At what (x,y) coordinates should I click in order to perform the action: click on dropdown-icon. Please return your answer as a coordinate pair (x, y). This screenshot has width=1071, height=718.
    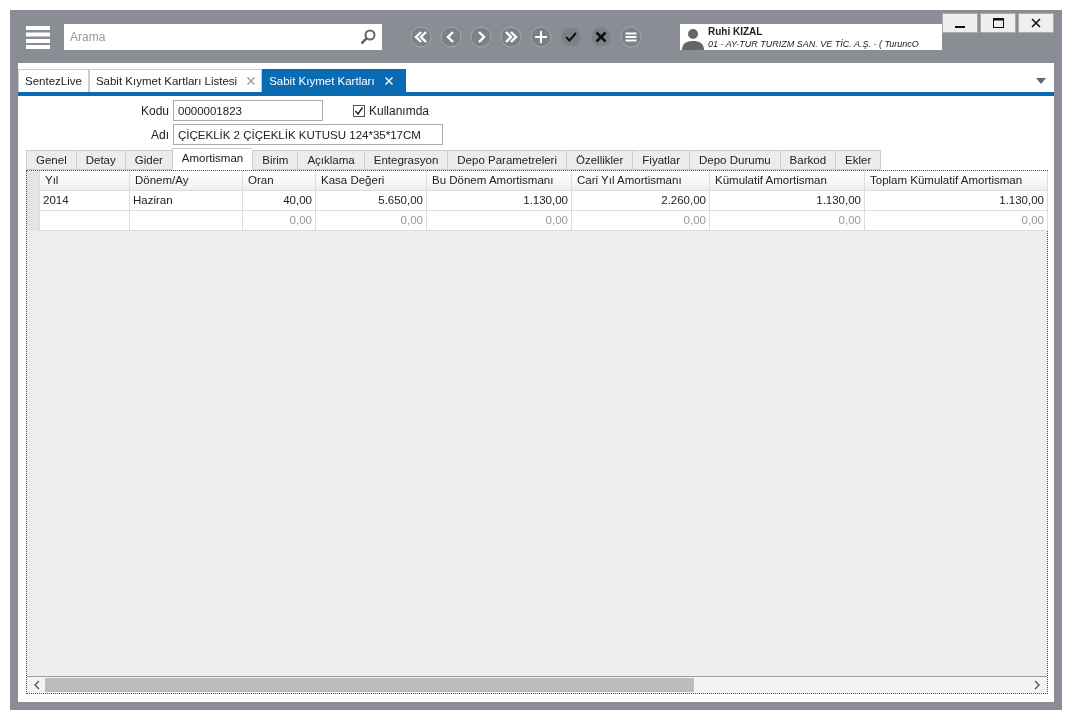
    Looking at the image, I should click on (1041, 80).